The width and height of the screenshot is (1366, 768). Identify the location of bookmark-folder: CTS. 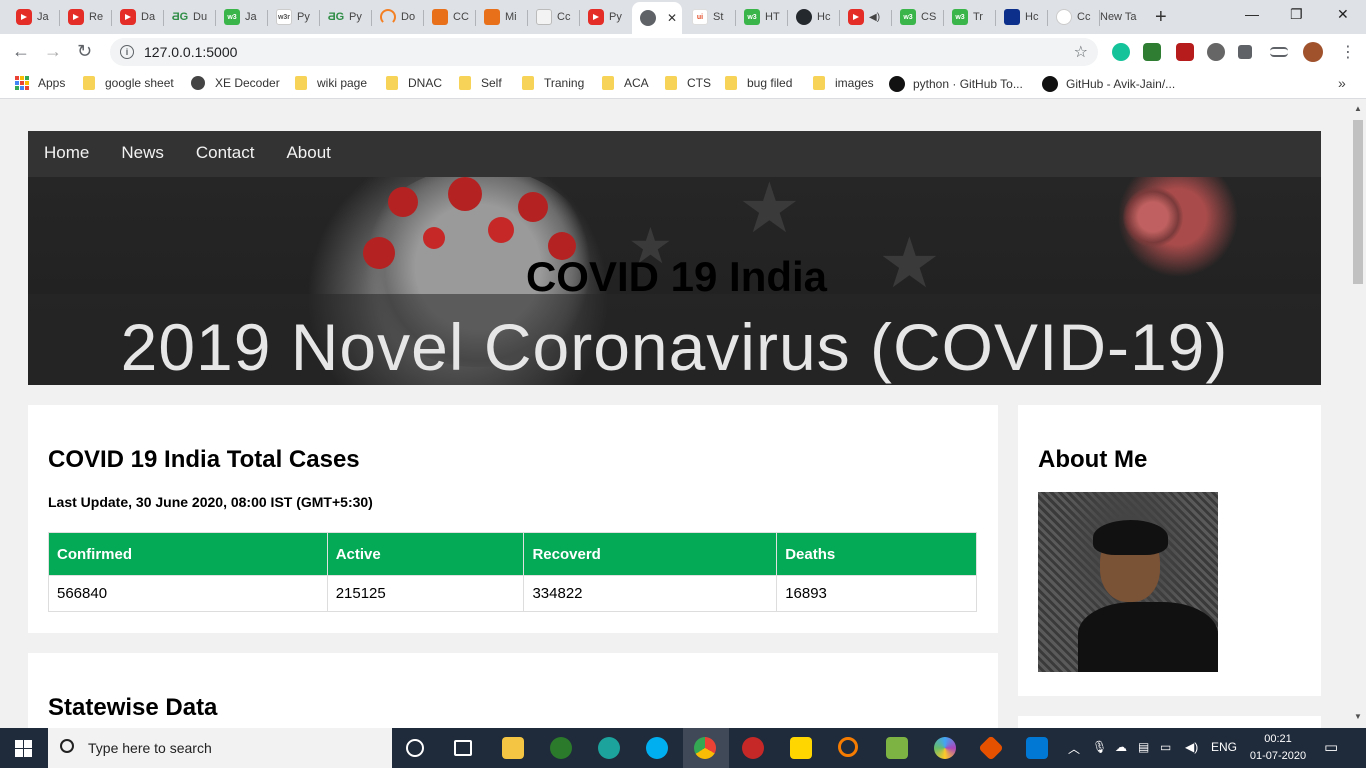
(688, 83).